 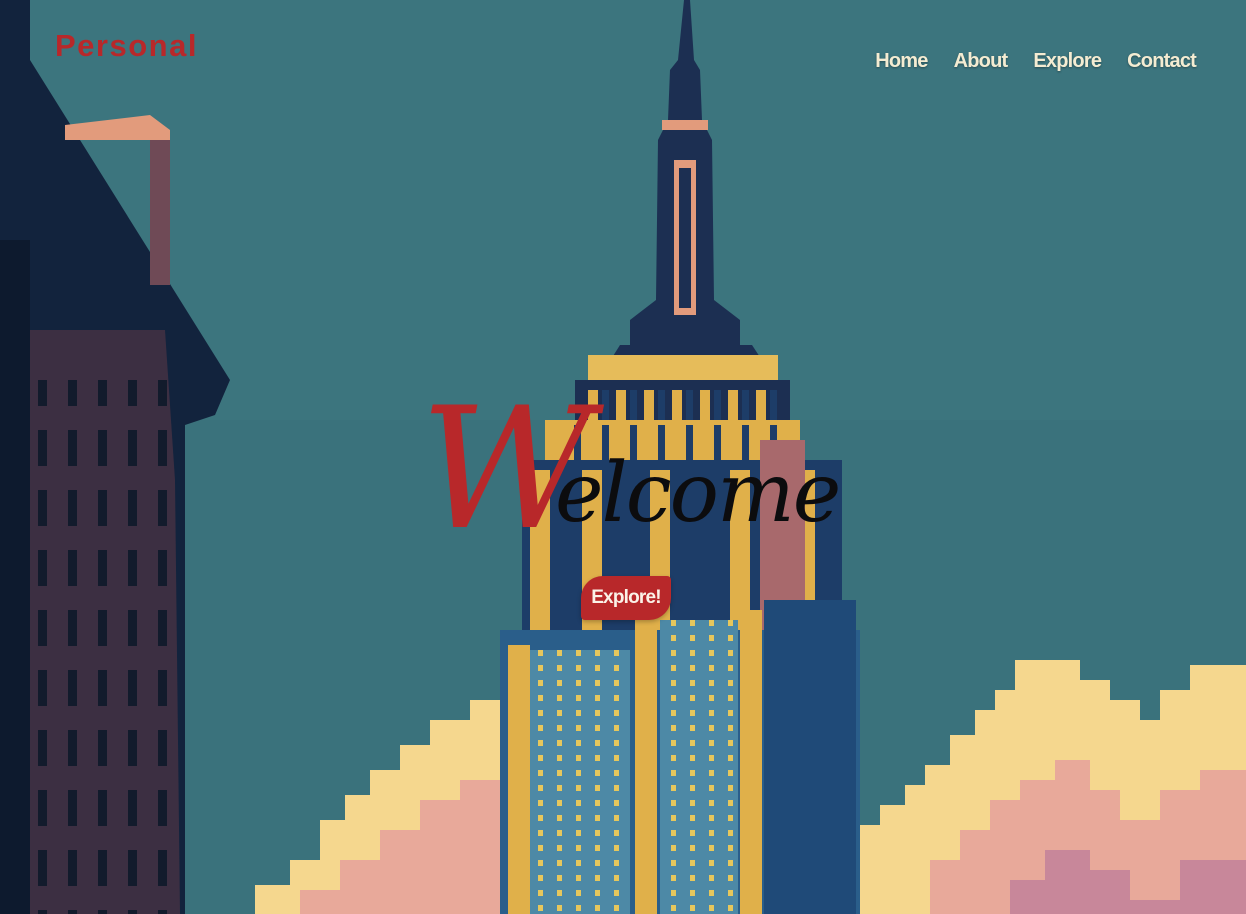 I want to click on nav-link-explore: Explore, so click(x=1067, y=61).